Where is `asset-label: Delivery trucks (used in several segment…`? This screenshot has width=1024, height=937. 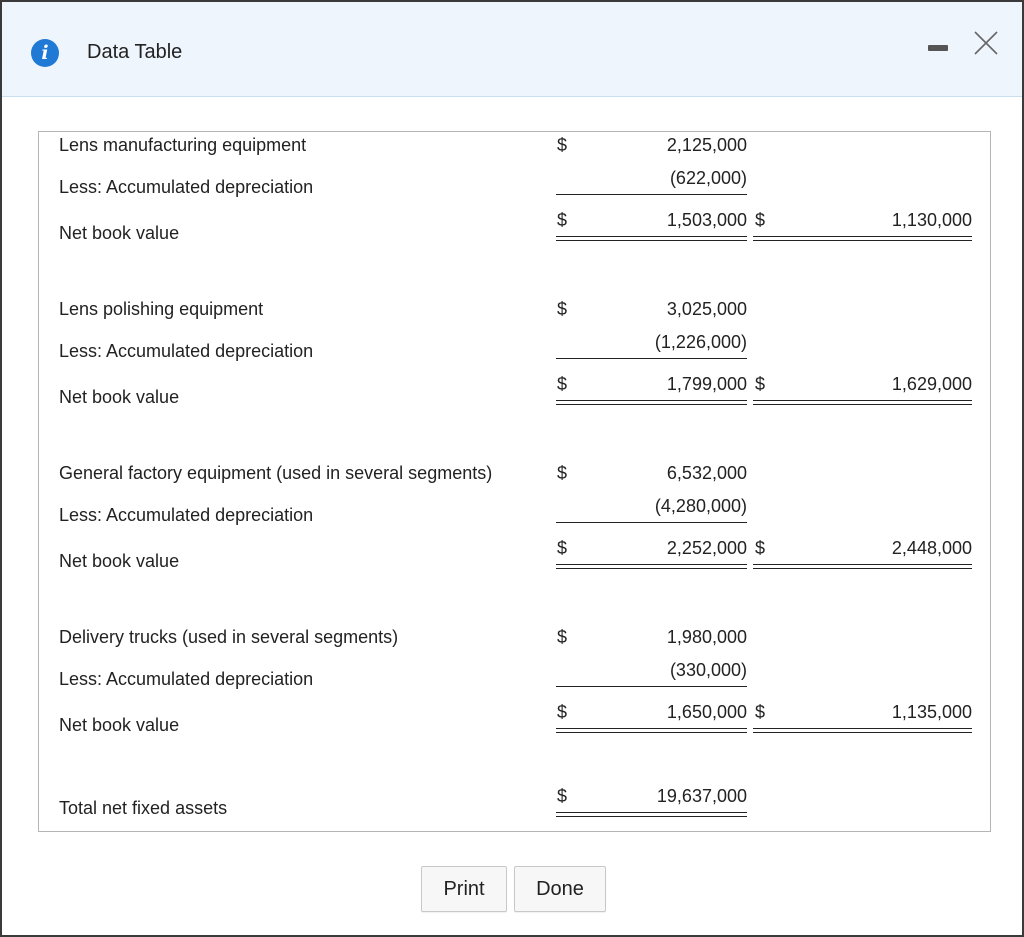
asset-label: Delivery trucks (used in several segment… is located at coordinates (229, 637).